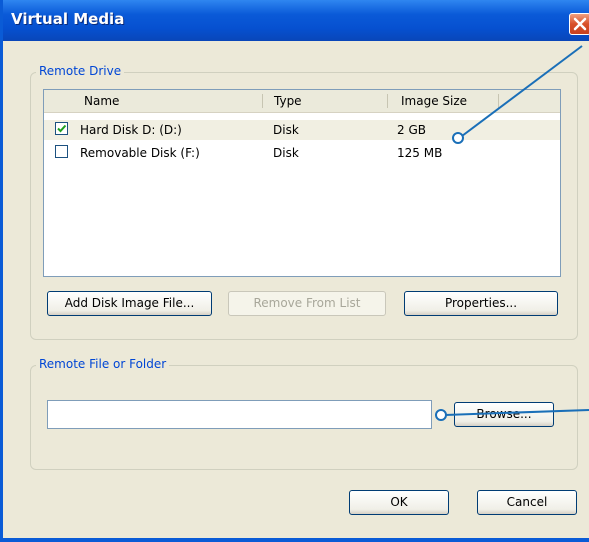 The image size is (589, 542). Describe the element at coordinates (68, 19) in the screenshot. I see `window-title: Virtual Media` at that location.